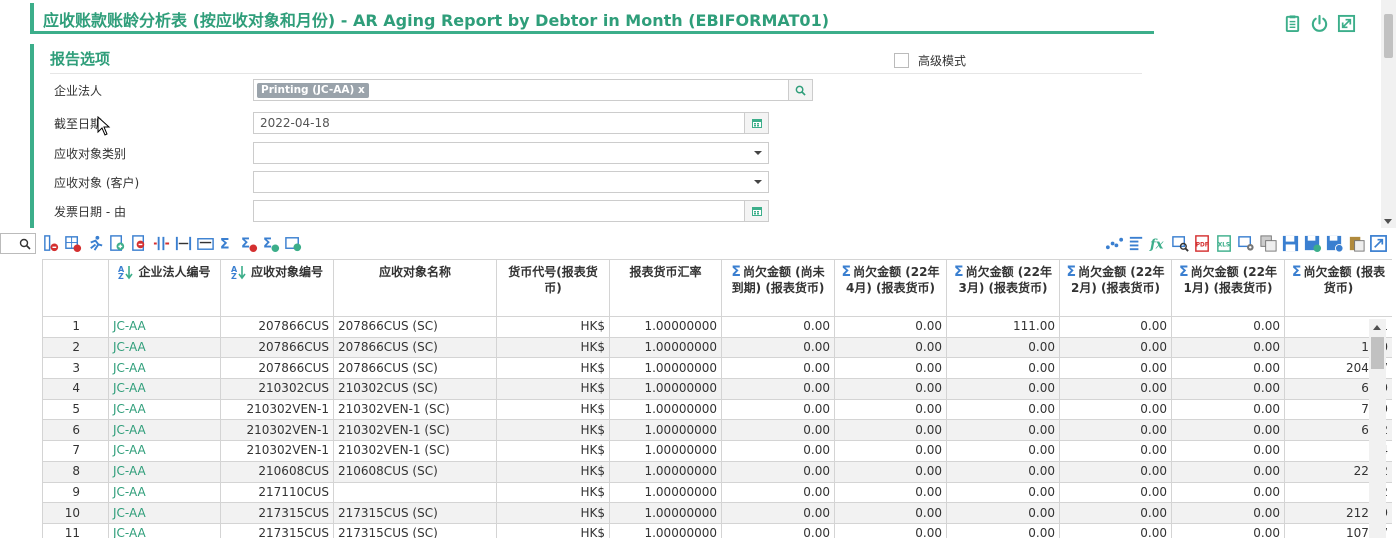 This screenshot has width=1396, height=538. I want to click on column-header-rate: 报表货币汇率, so click(665, 288).